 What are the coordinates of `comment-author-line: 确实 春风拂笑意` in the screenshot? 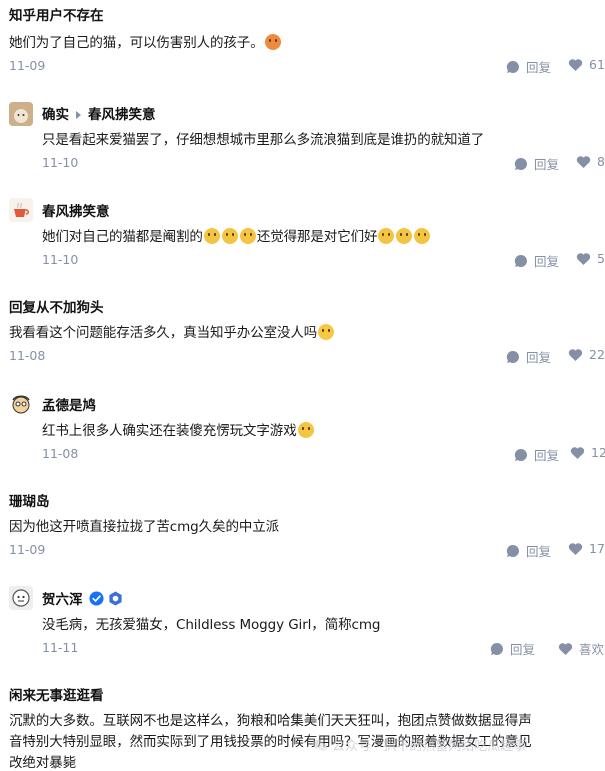 It's located at (99, 113).